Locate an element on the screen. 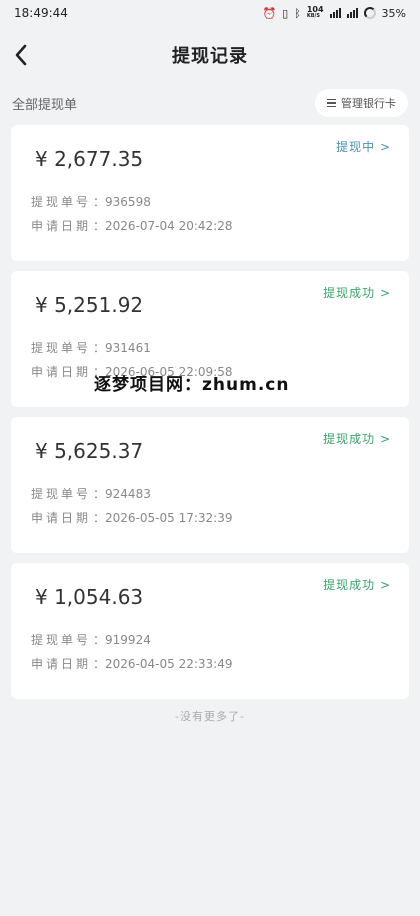  page-title: 提现记录 is located at coordinates (210, 56).